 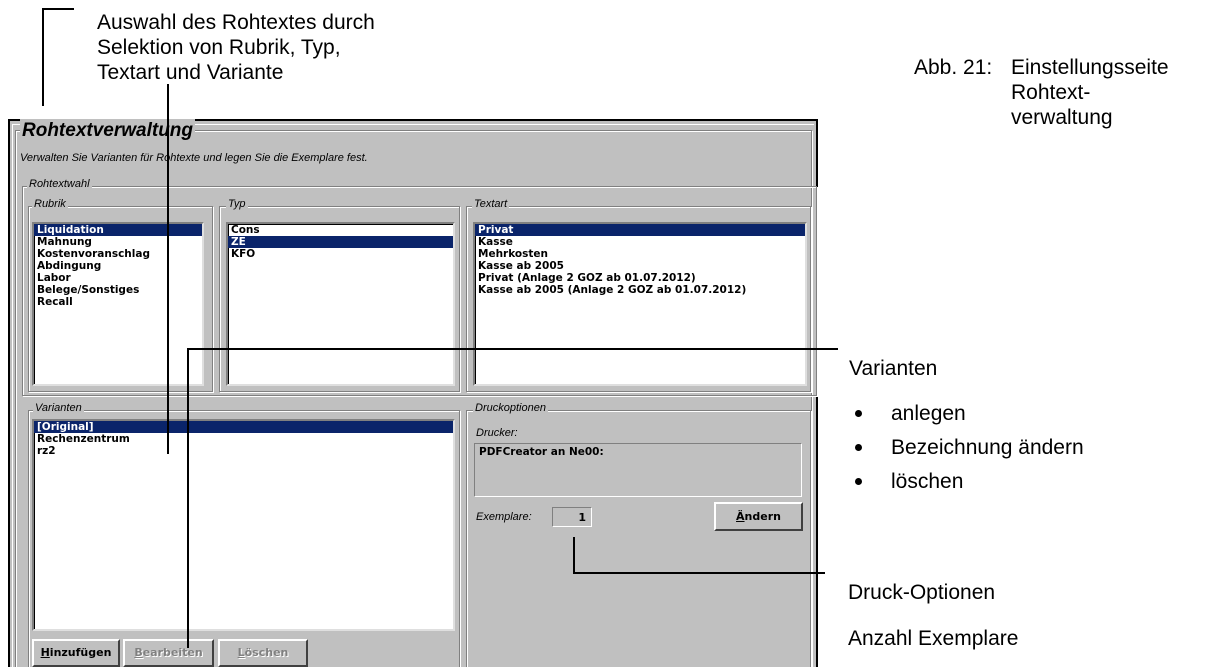 What do you see at coordinates (638, 470) in the screenshot?
I see `drucker-field: PDFCreator an Ne00:` at bounding box center [638, 470].